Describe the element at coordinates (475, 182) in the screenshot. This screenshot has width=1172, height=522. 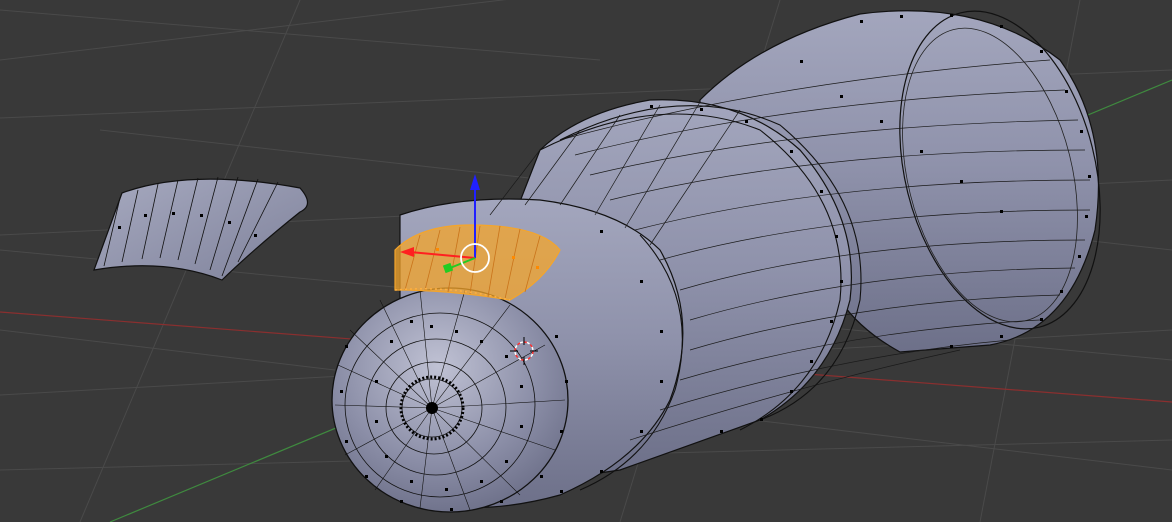
I see `gizmo-z-arrow` at that location.